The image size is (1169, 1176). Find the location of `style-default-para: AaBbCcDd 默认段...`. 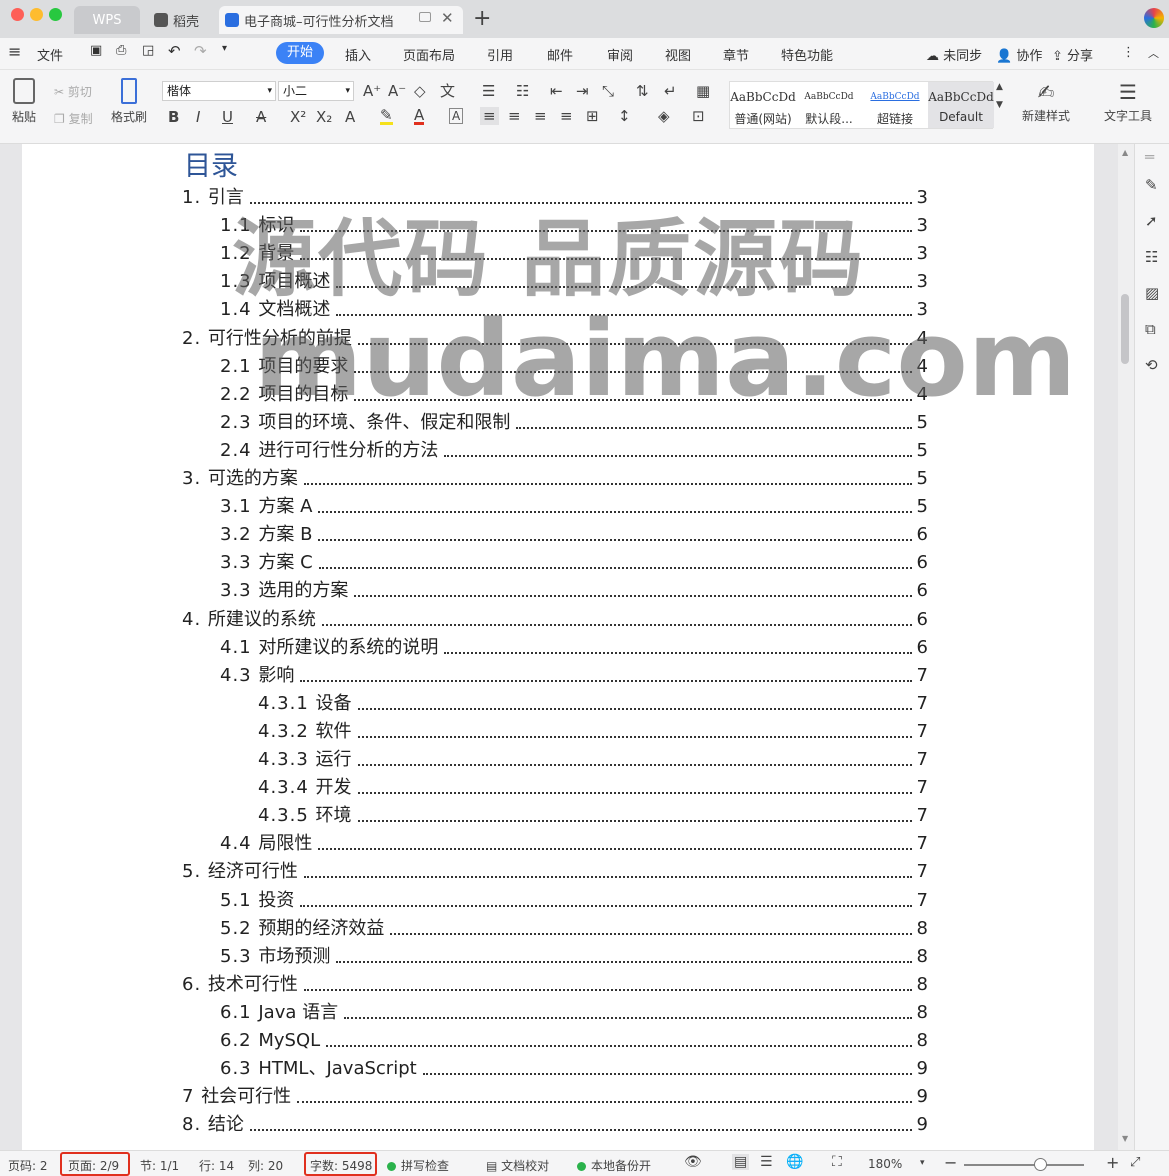

style-default-para: AaBbCcDd 默认段... is located at coordinates (829, 105).